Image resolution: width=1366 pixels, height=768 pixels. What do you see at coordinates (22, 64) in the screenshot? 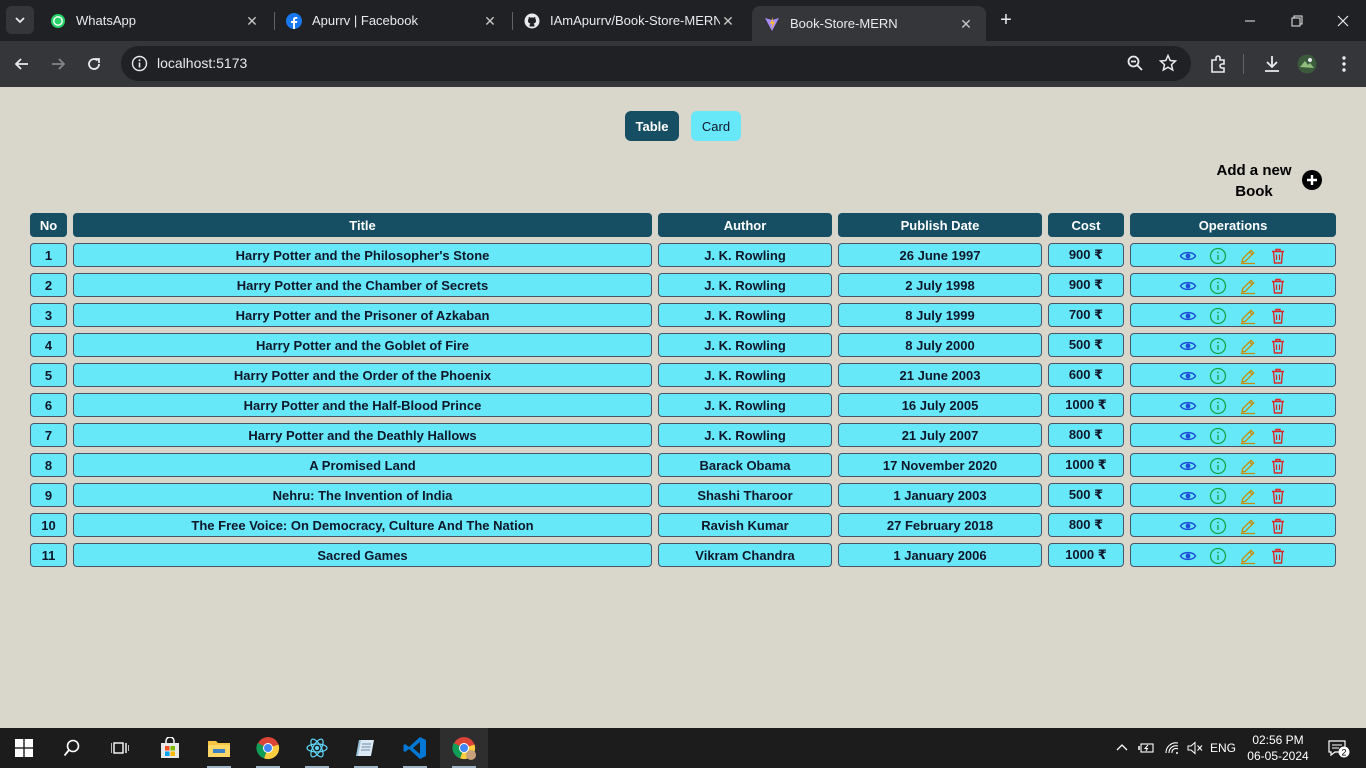
I see `back-button` at bounding box center [22, 64].